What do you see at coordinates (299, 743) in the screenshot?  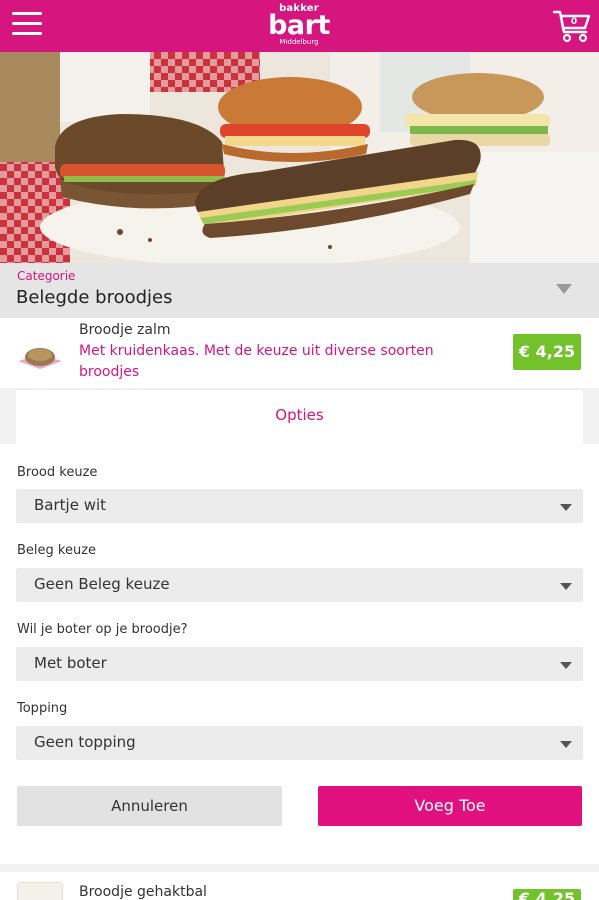 I see `topping-select: Geen topping` at bounding box center [299, 743].